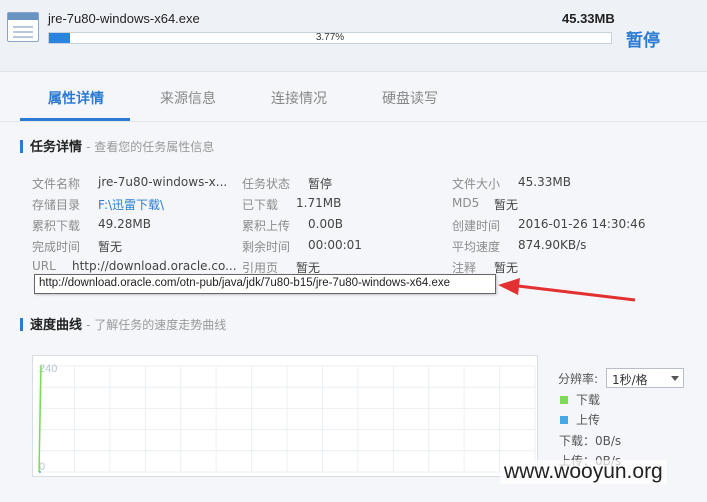 This screenshot has height=502, width=707. What do you see at coordinates (476, 226) in the screenshot?
I see `label-created-time: 创建时间` at bounding box center [476, 226].